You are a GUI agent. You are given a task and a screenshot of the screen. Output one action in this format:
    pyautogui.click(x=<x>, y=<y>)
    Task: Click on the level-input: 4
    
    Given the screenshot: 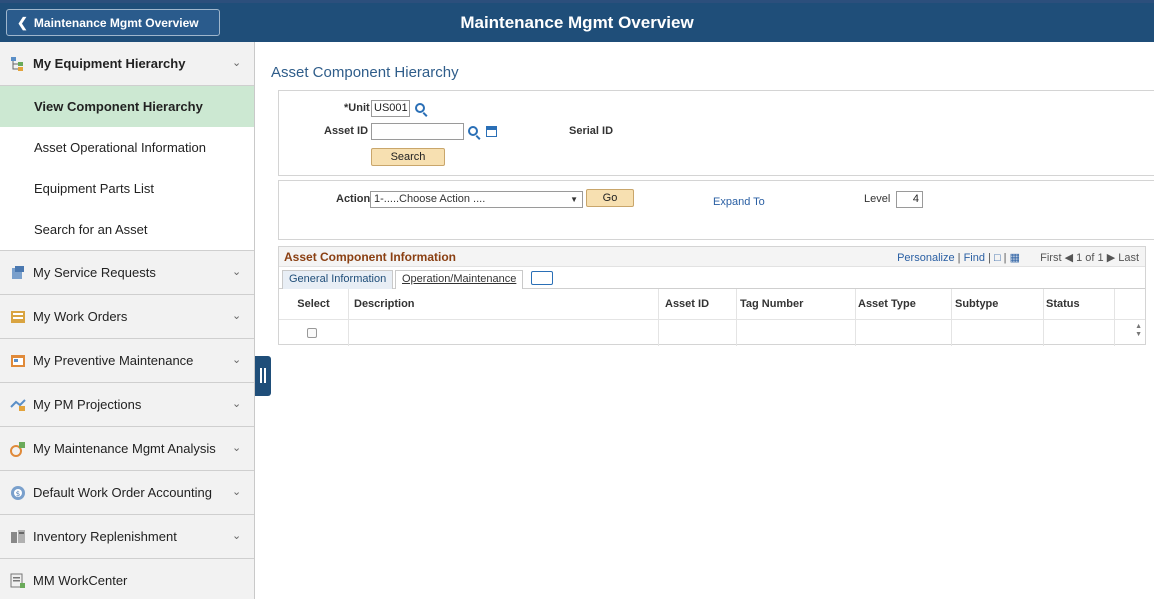 What is the action you would take?
    pyautogui.click(x=909, y=199)
    